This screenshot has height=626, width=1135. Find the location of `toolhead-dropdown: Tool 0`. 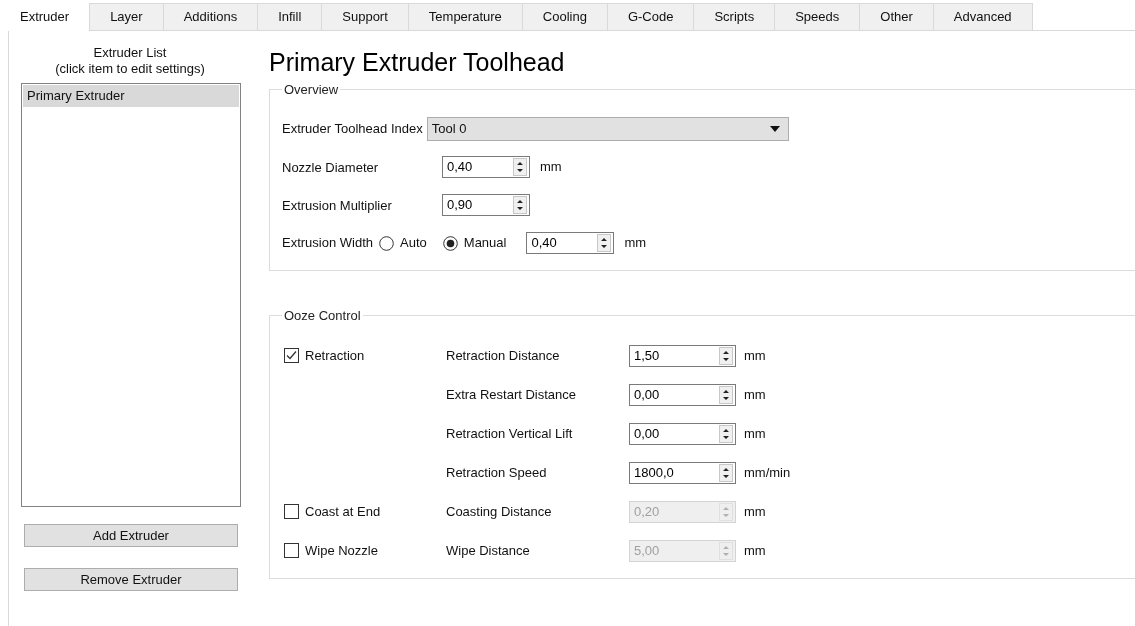

toolhead-dropdown: Tool 0 is located at coordinates (607, 129).